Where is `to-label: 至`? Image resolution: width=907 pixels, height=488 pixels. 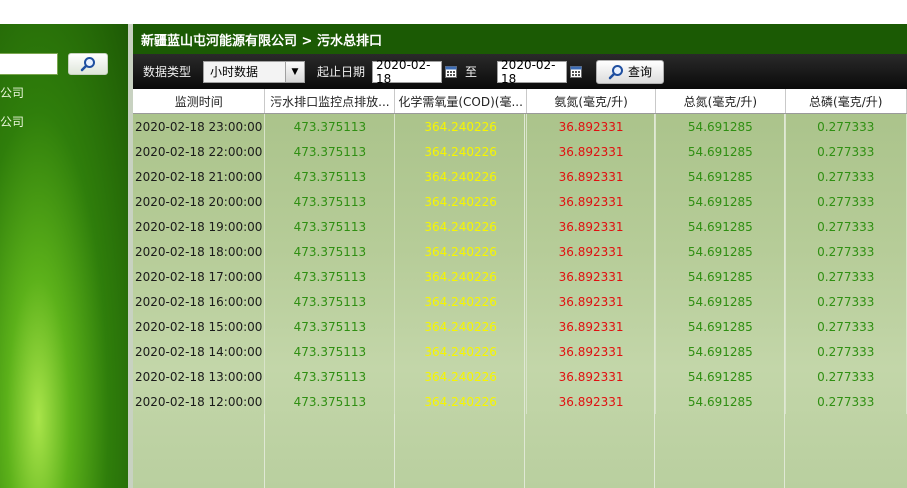 to-label: 至 is located at coordinates (471, 72).